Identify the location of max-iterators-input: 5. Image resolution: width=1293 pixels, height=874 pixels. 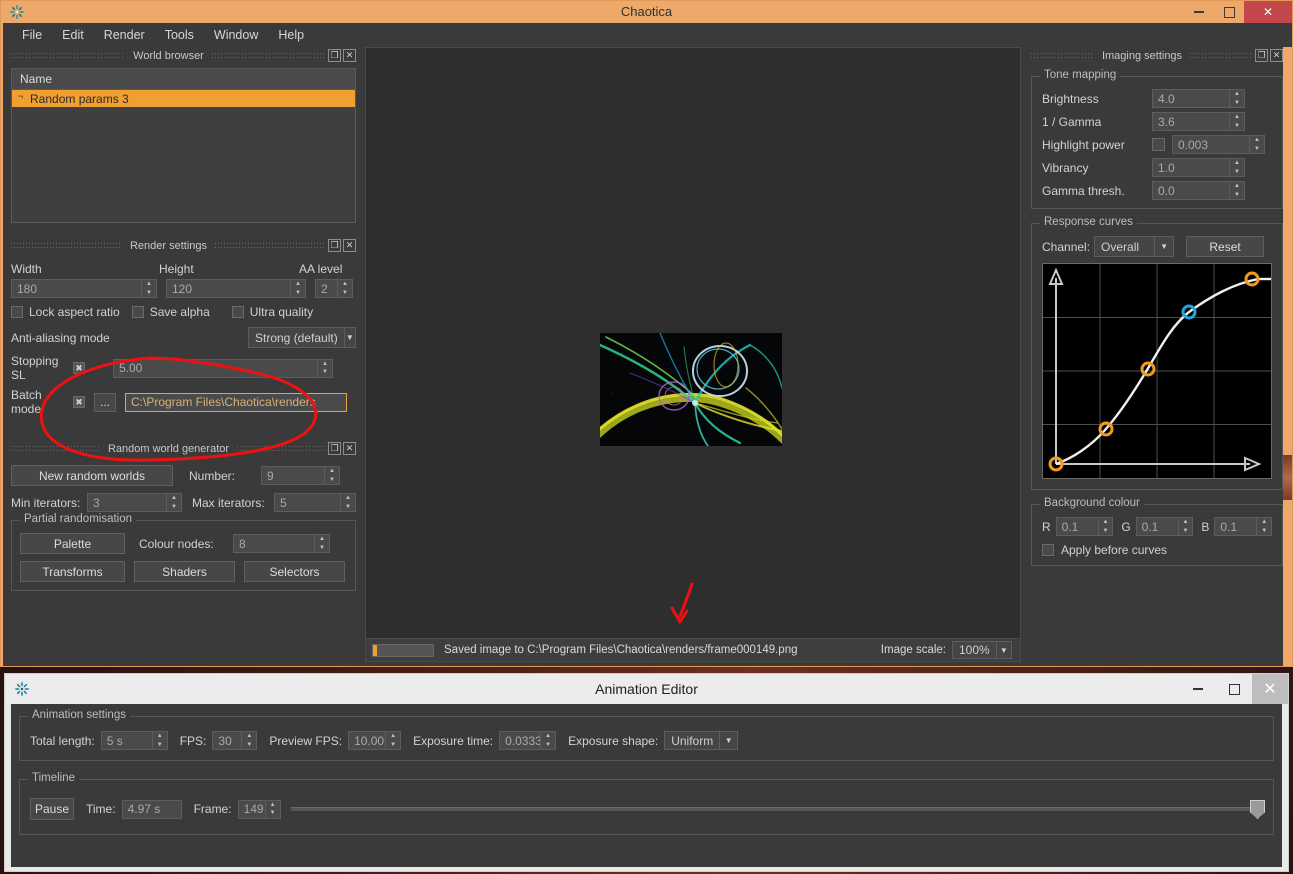
(307, 502).